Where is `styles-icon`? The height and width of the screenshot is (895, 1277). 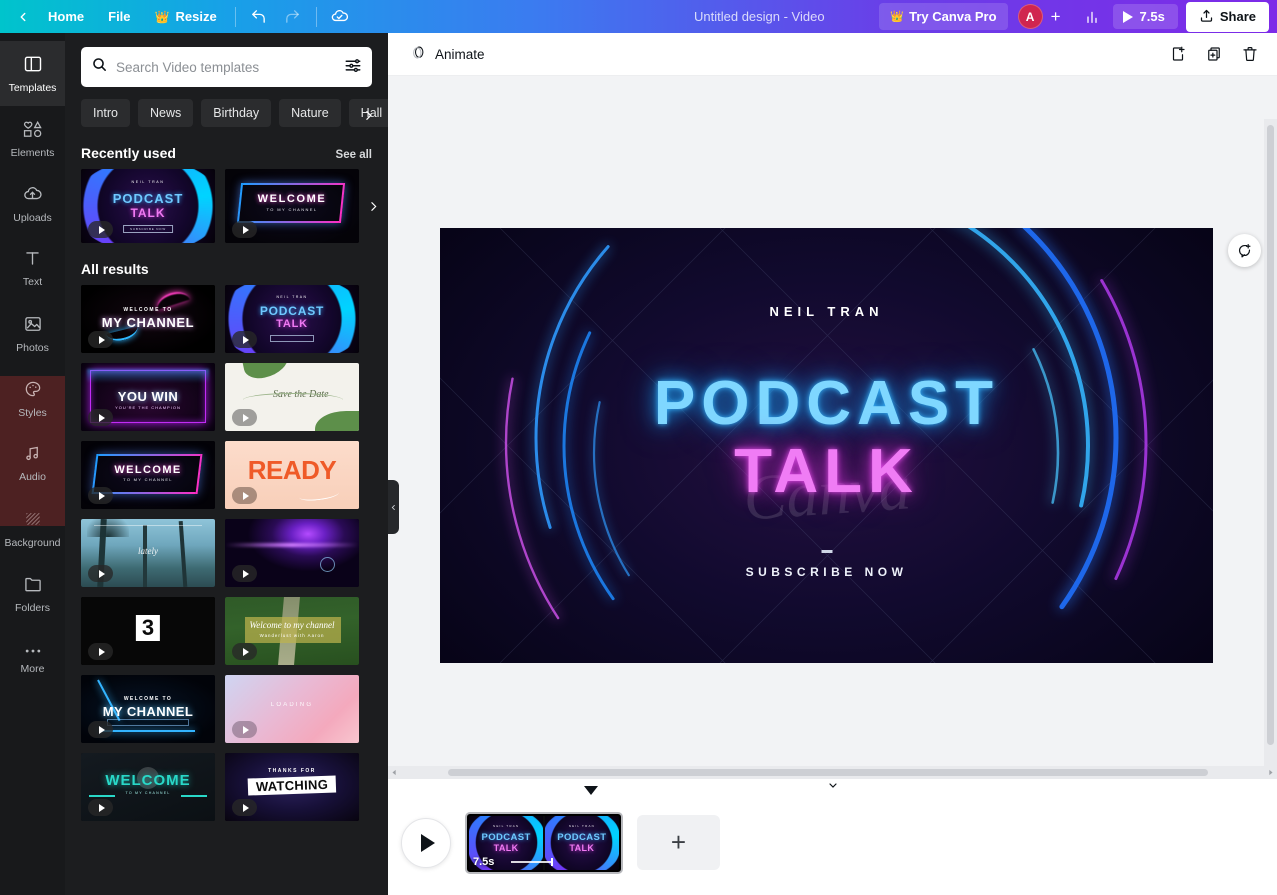 styles-icon is located at coordinates (33, 391).